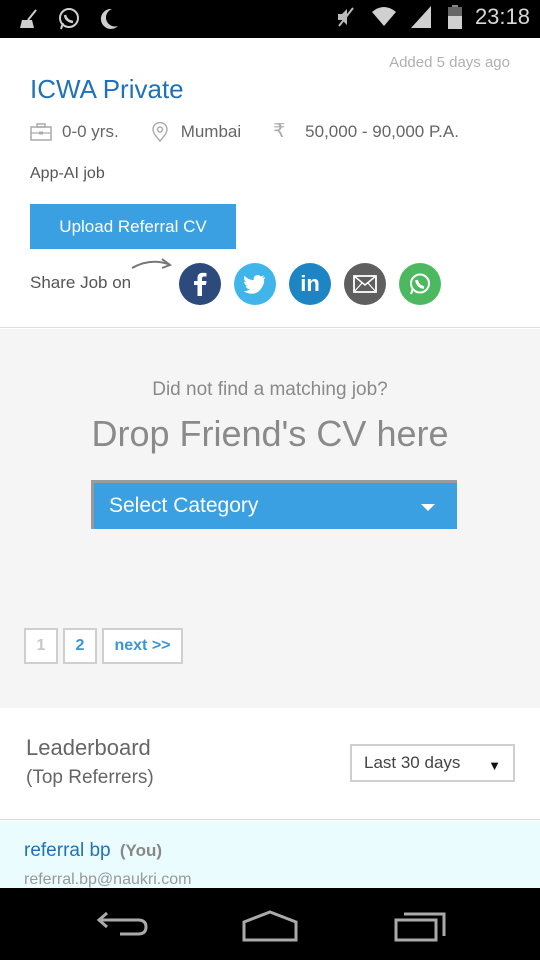  I want to click on envelope-icon, so click(365, 284).